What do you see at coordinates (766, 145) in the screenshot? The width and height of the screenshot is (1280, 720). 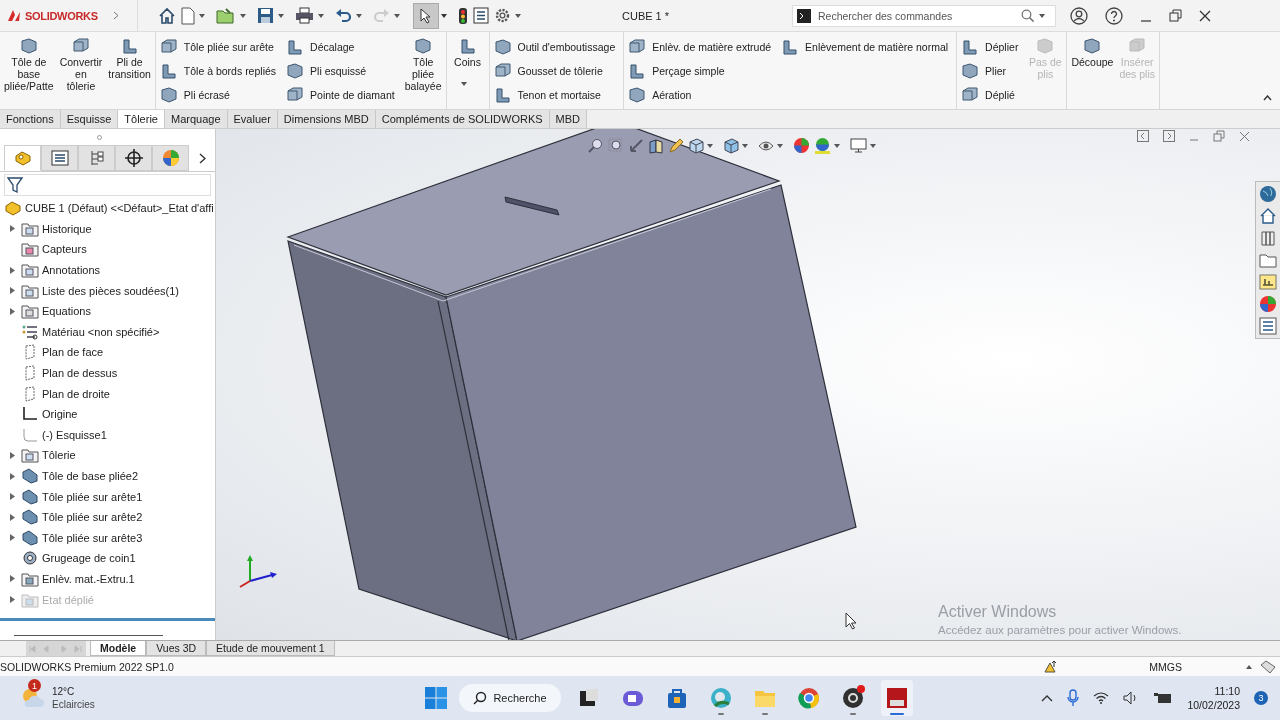 I see `eye-icon` at bounding box center [766, 145].